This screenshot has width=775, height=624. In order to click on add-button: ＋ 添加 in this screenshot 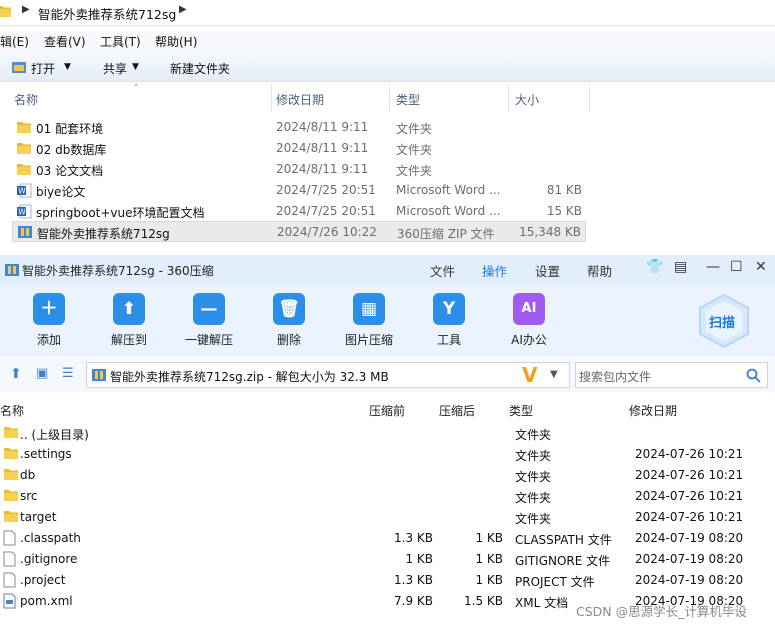, I will do `click(49, 321)`.